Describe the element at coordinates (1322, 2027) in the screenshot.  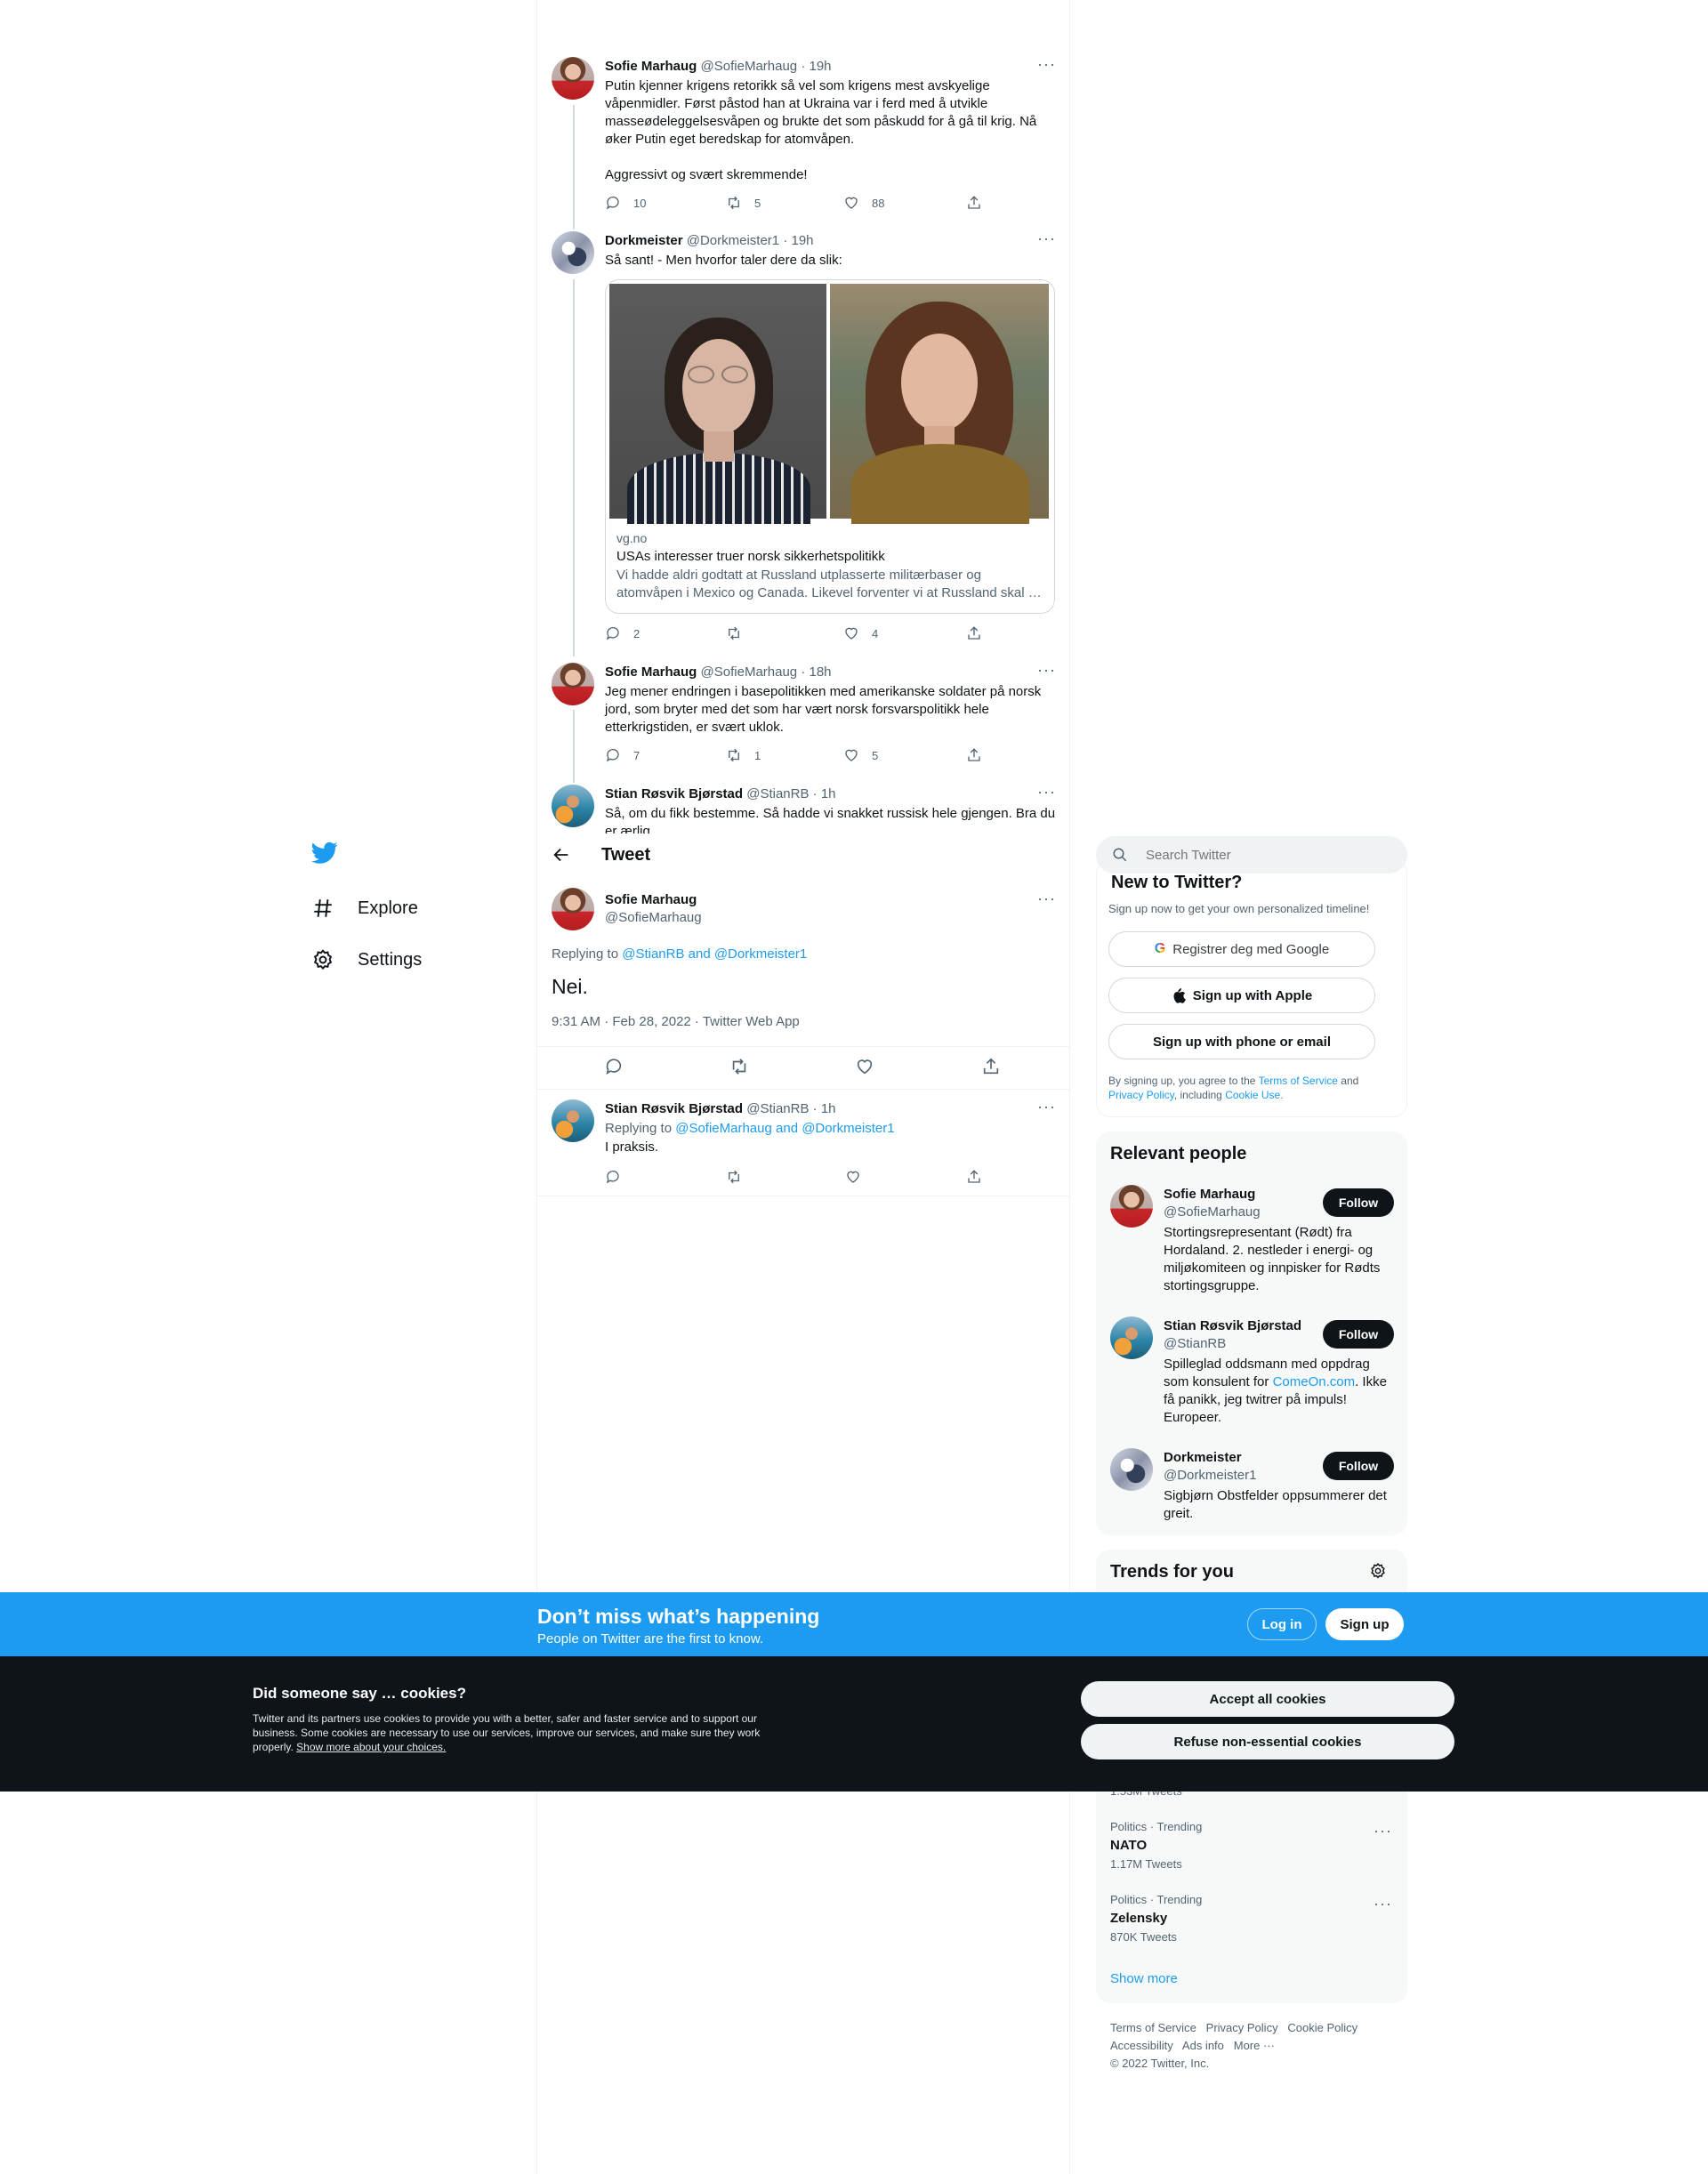
I see `footer-link: Cookie Policy` at that location.